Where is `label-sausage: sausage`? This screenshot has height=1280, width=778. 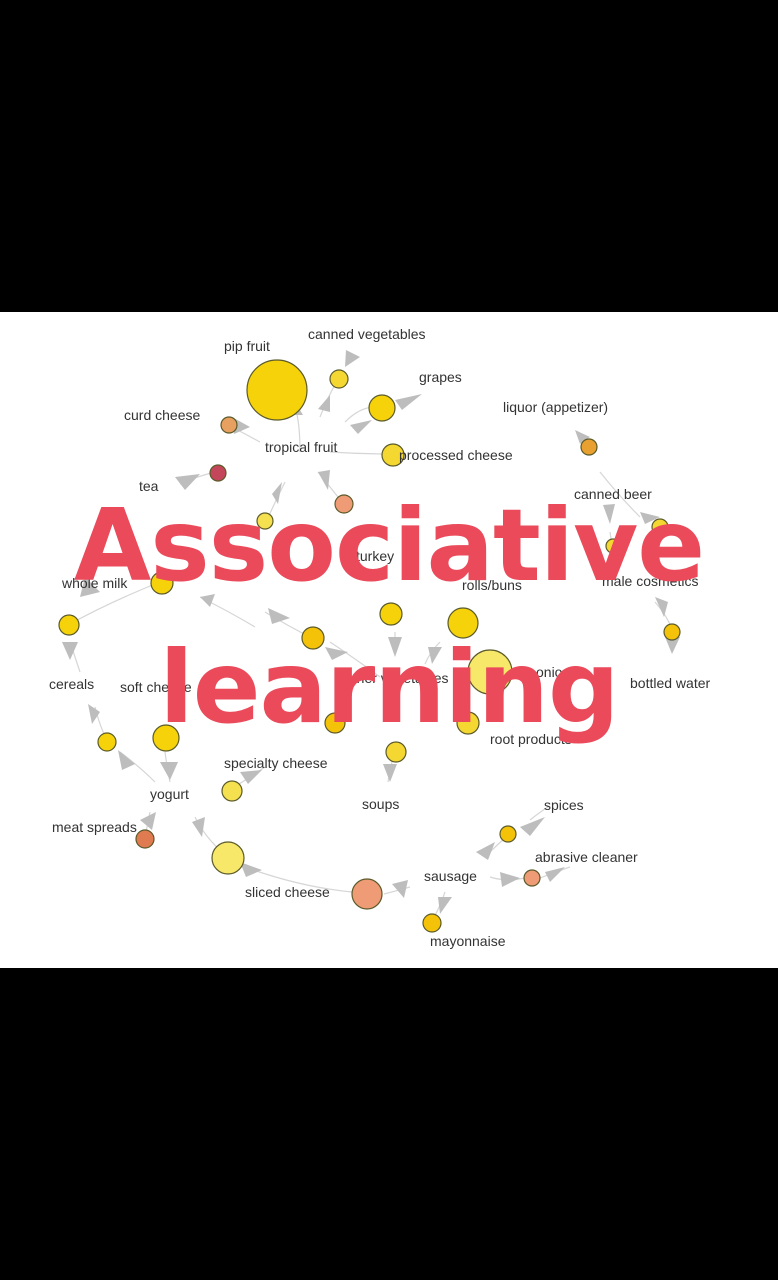
label-sausage: sausage is located at coordinates (450, 876).